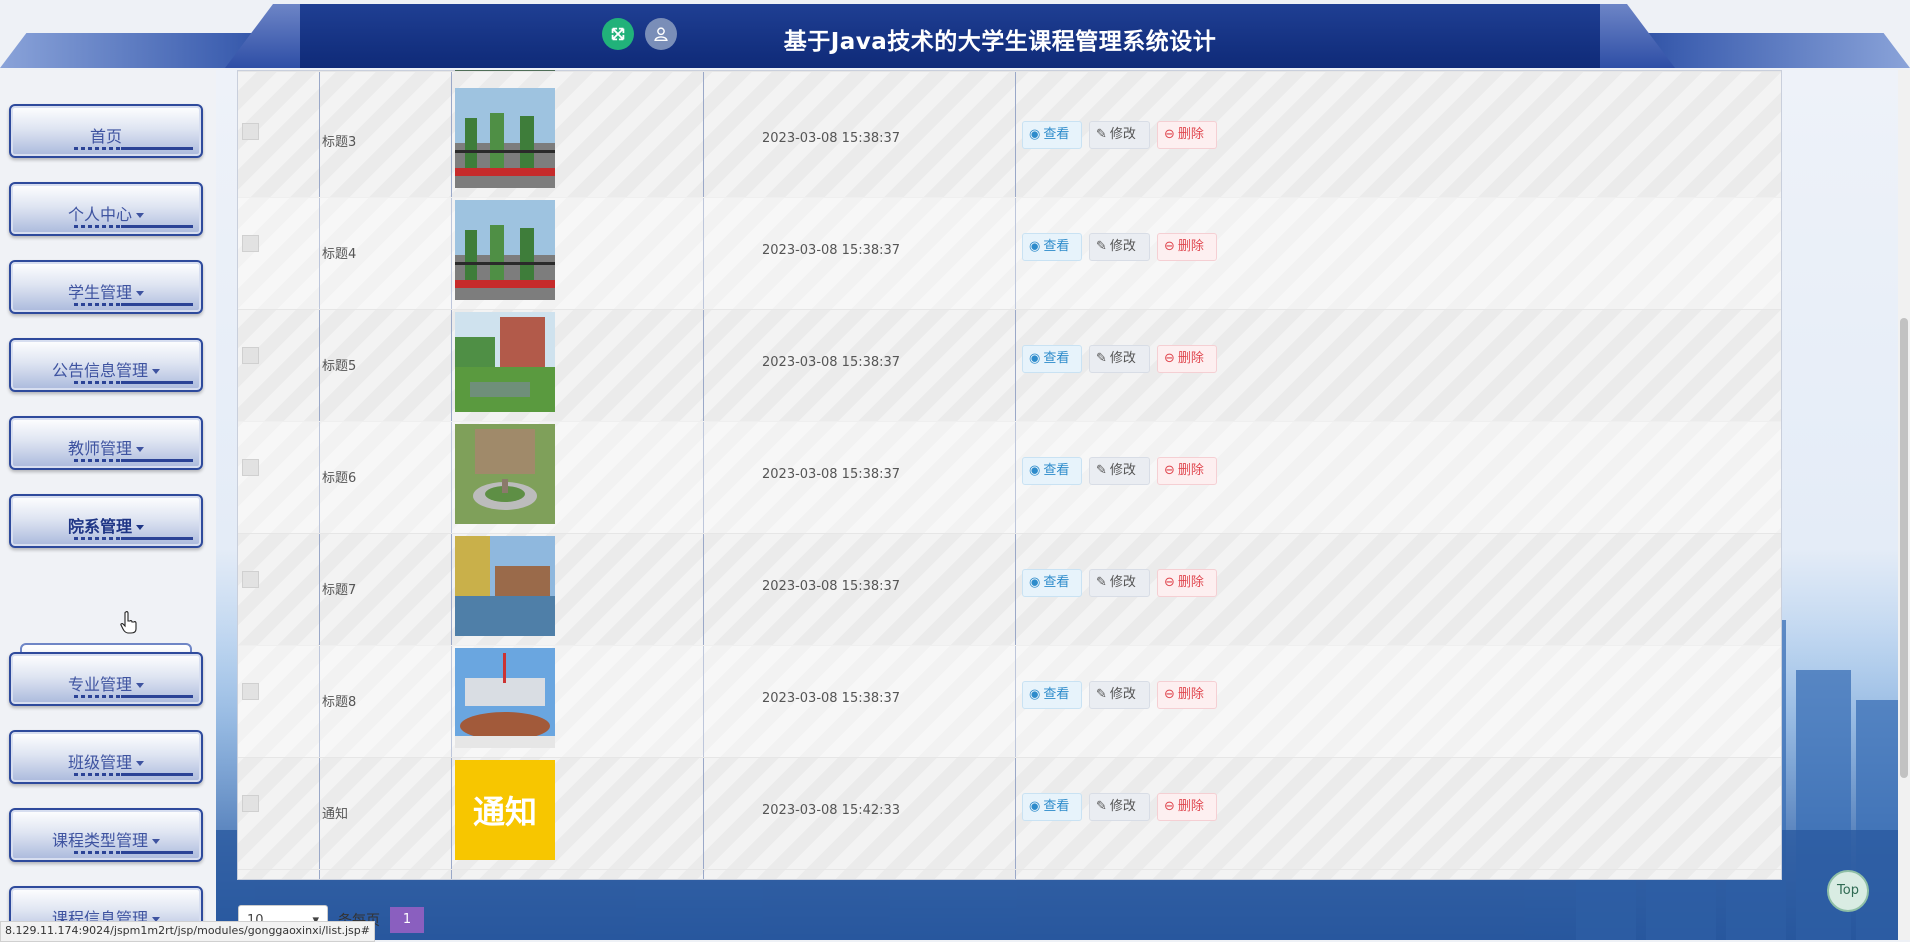 The height and width of the screenshot is (942, 1910). I want to click on row-title: 标题5, so click(339, 366).